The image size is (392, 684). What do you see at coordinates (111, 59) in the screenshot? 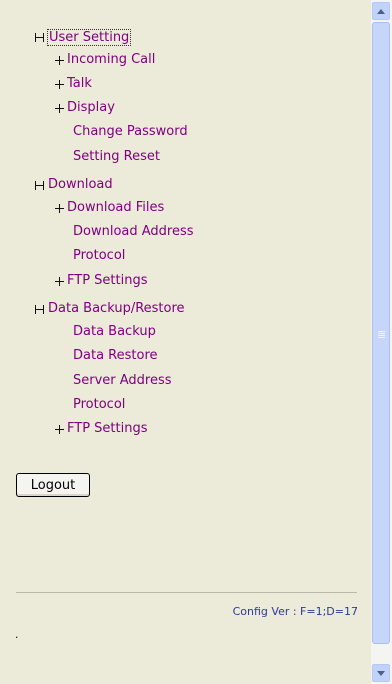
I see `menu-item-label: Incoming Call` at bounding box center [111, 59].